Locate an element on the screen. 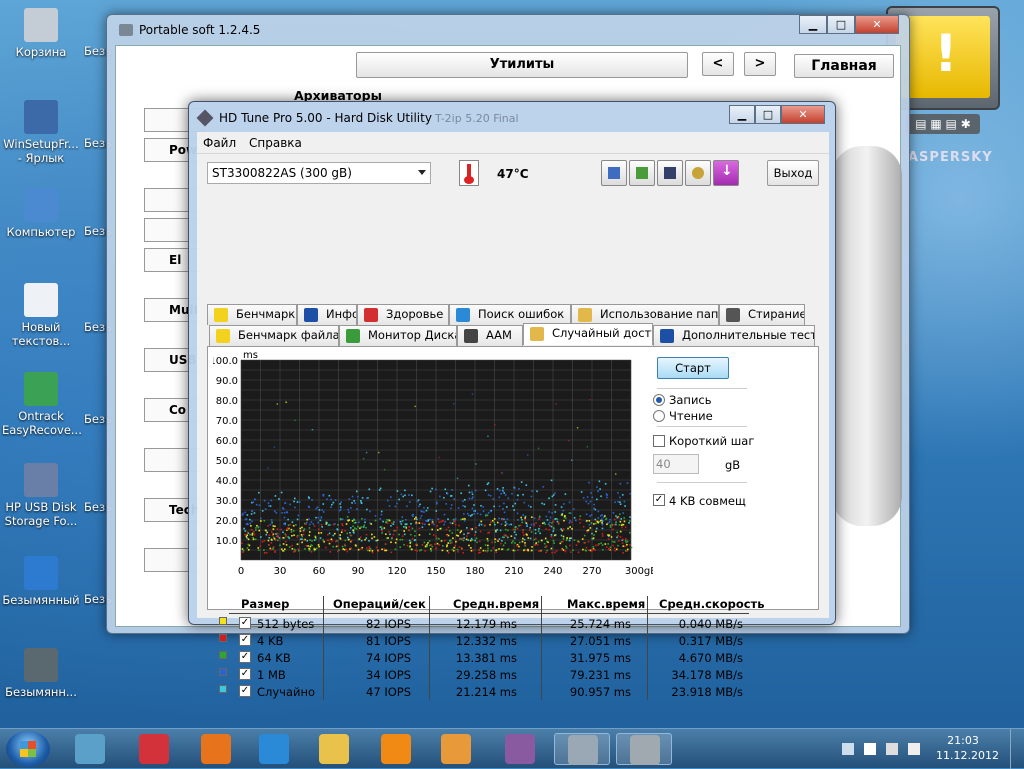  write-radio is located at coordinates (659, 400).